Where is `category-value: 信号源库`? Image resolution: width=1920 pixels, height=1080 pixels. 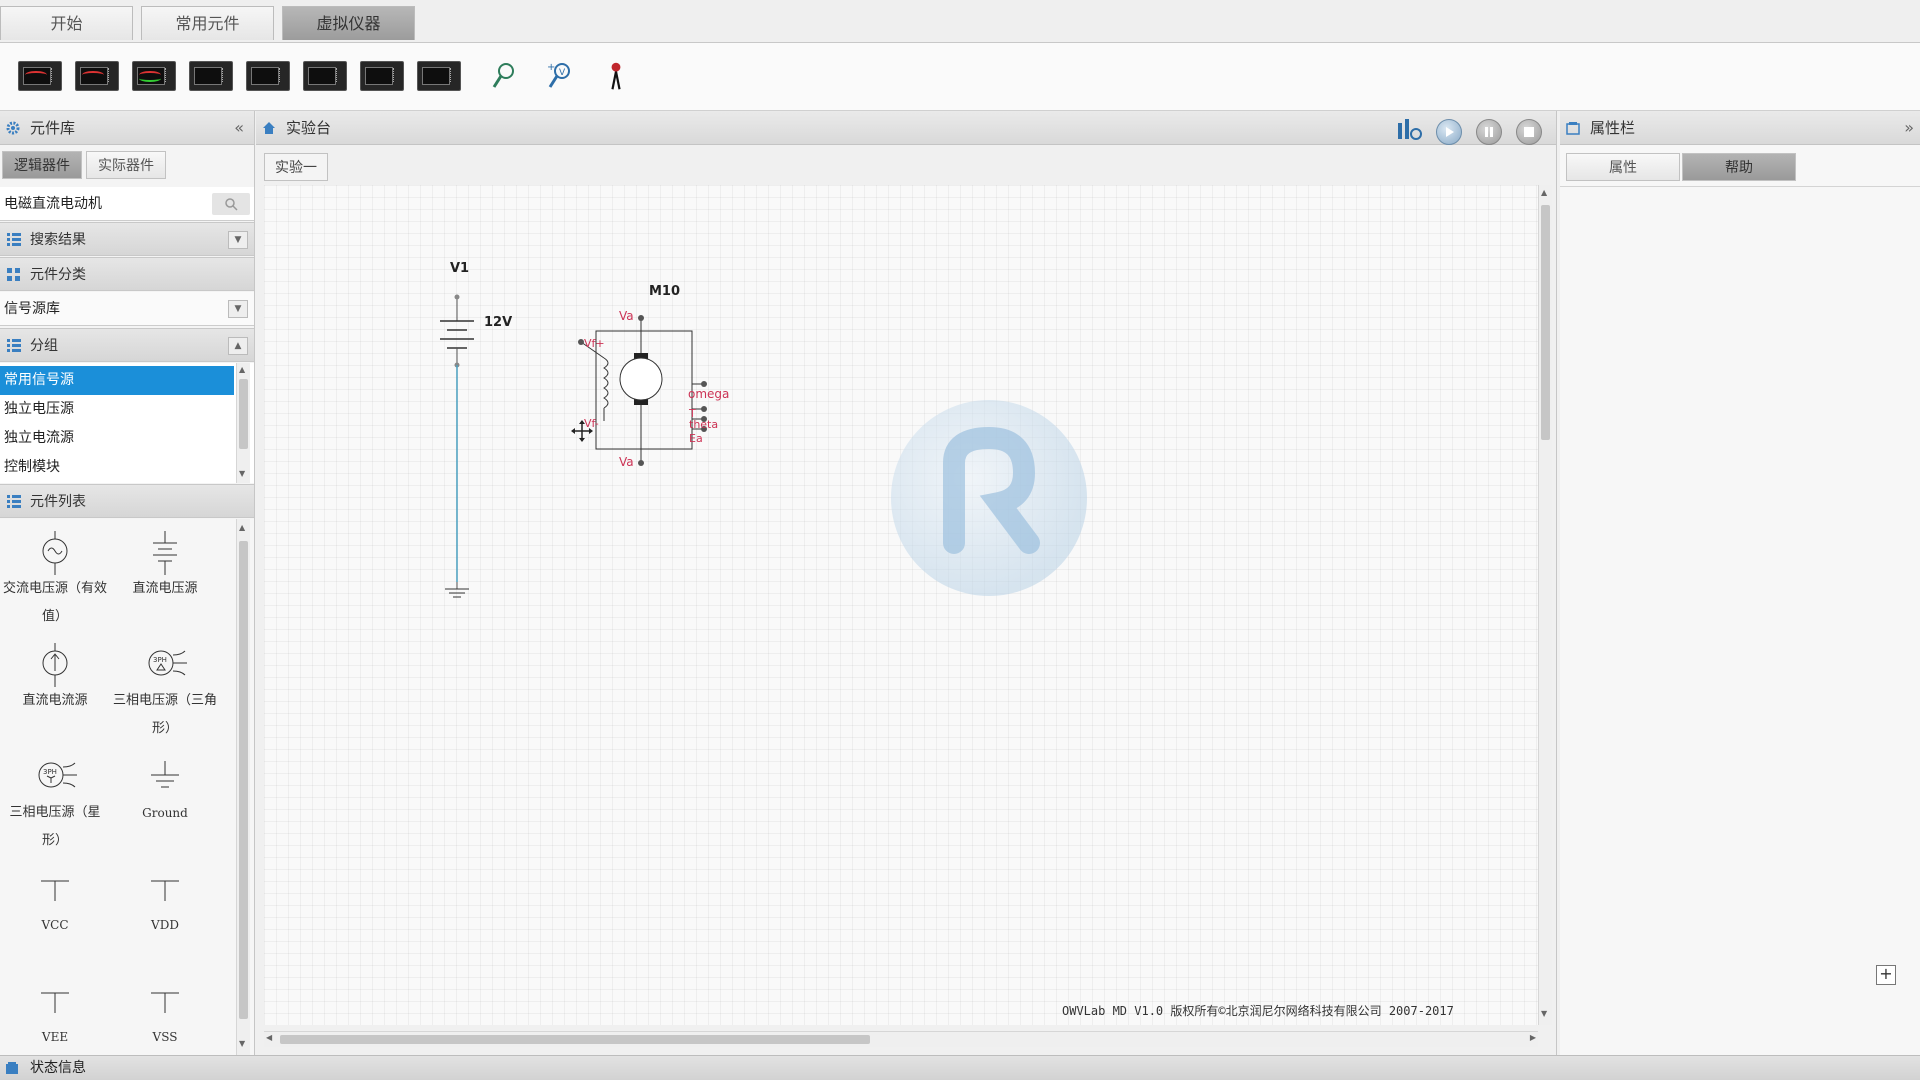 category-value: 信号源库 is located at coordinates (32, 309).